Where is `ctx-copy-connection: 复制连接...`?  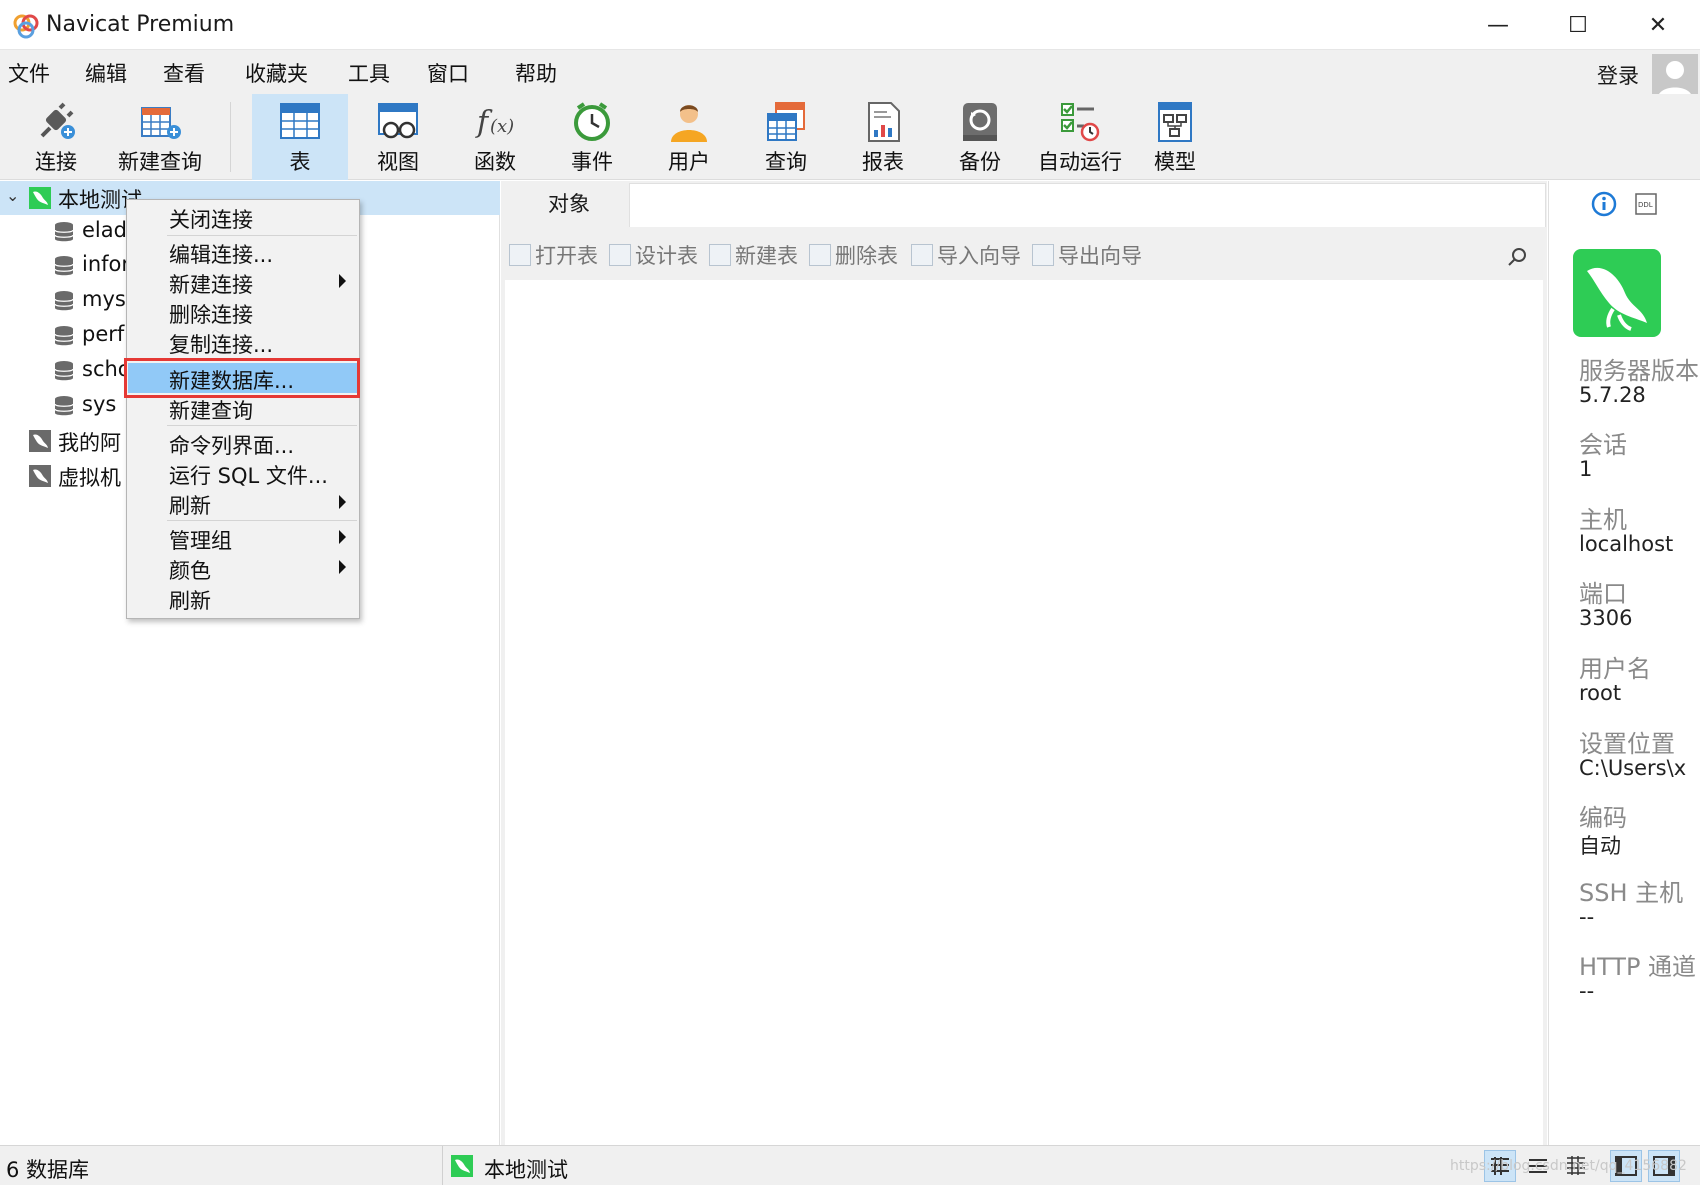 ctx-copy-connection: 复制连接... is located at coordinates (243, 342).